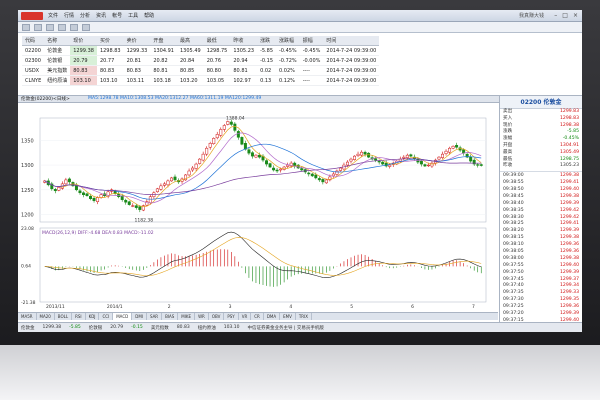 This screenshot has height=400, width=600. I want to click on panel-row-label: 最高, so click(508, 152).